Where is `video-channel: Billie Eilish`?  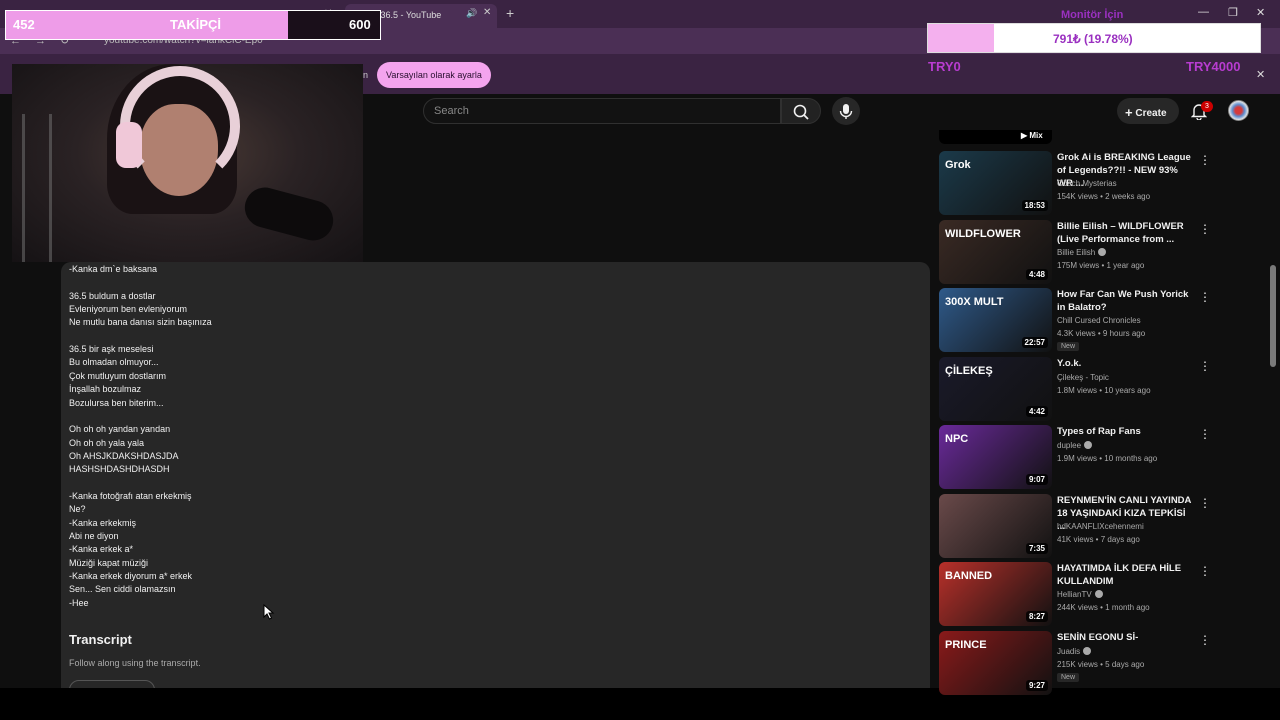 video-channel: Billie Eilish is located at coordinates (1082, 252).